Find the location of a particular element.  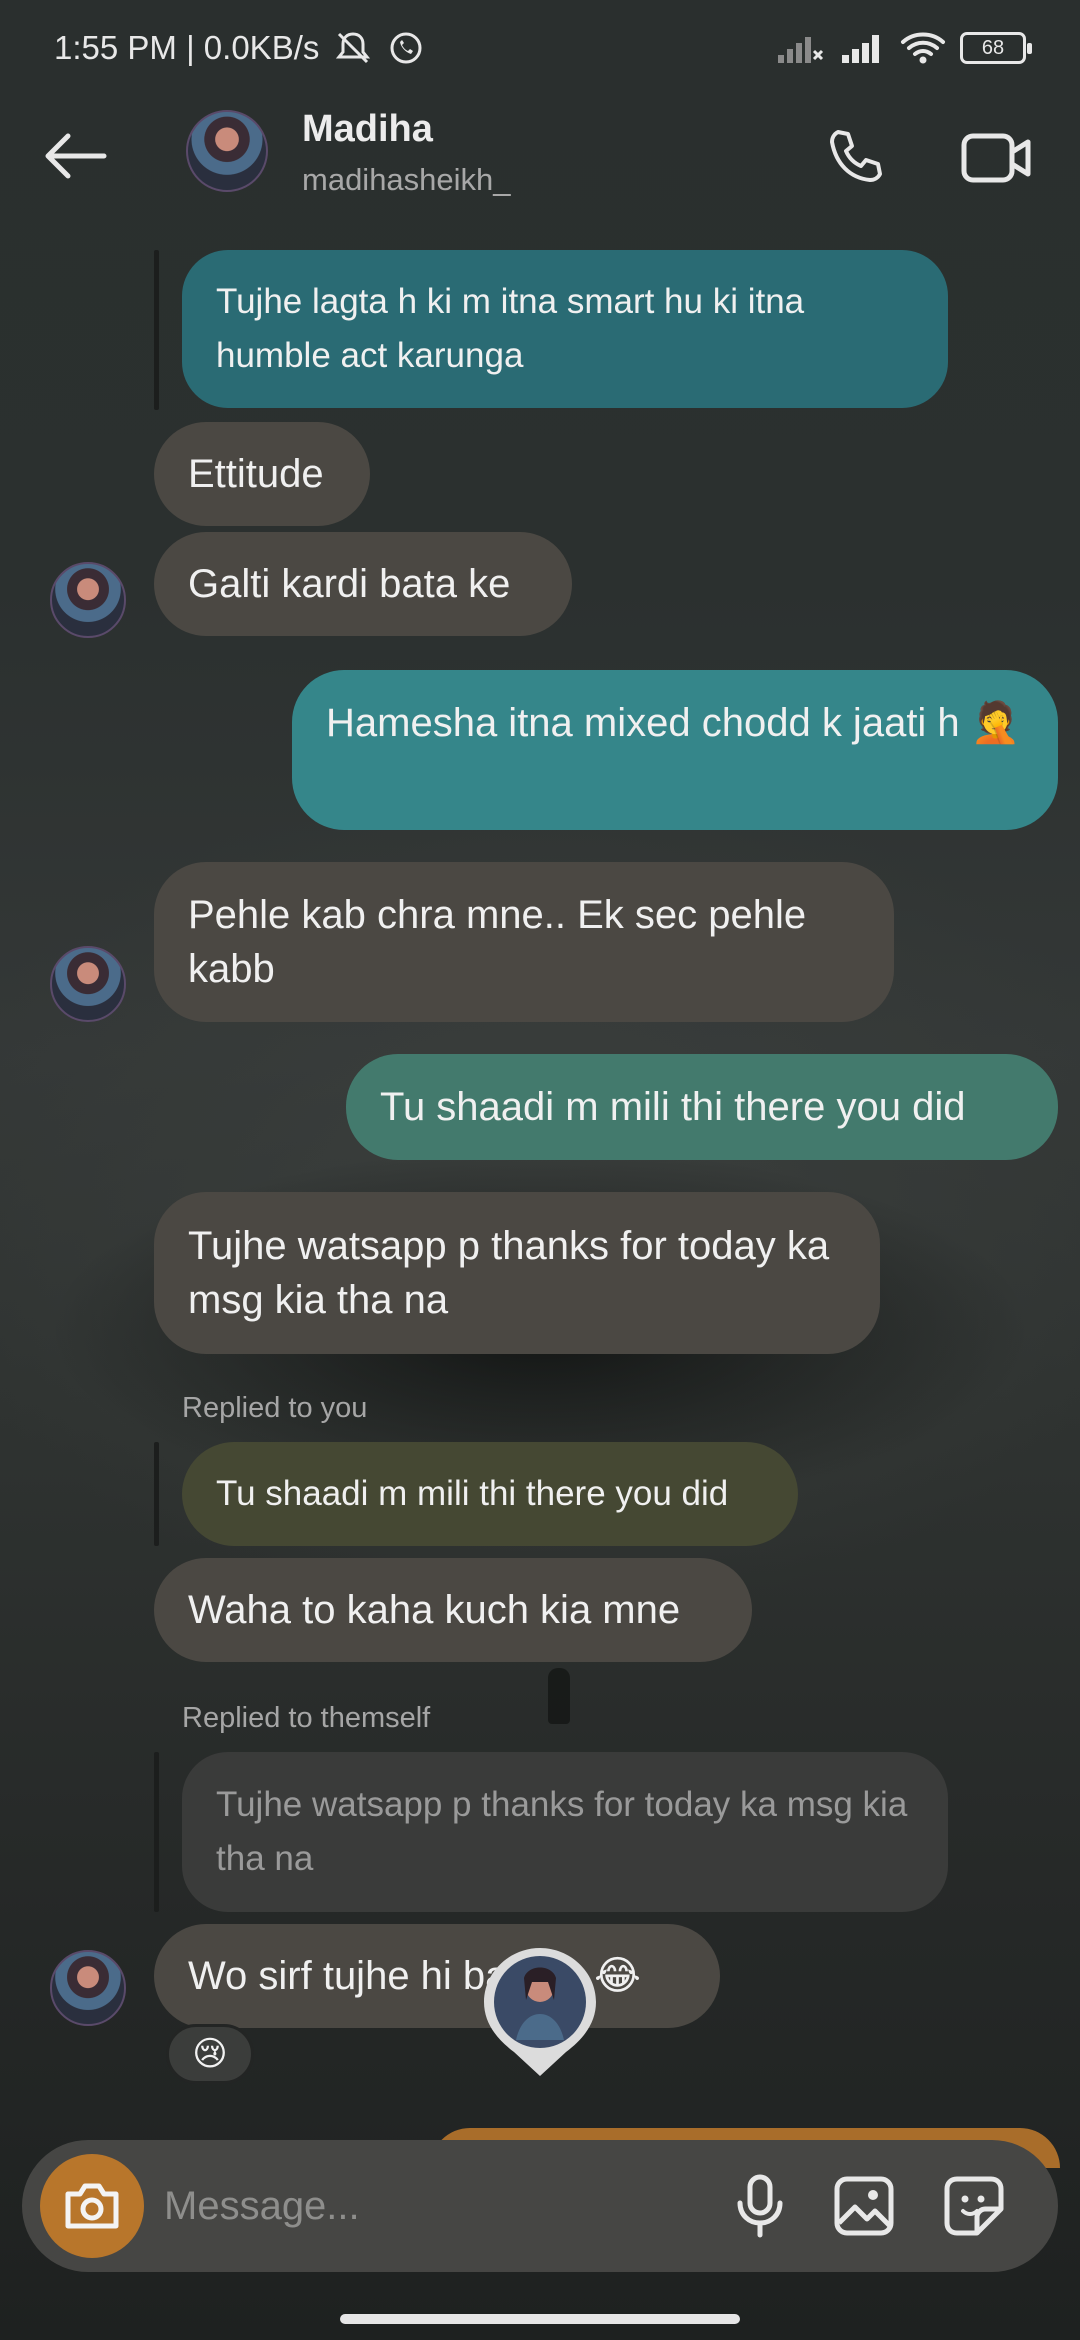

message-text: Pehle kab chra mne.. Ek sec pehle kabb is located at coordinates (497, 942).